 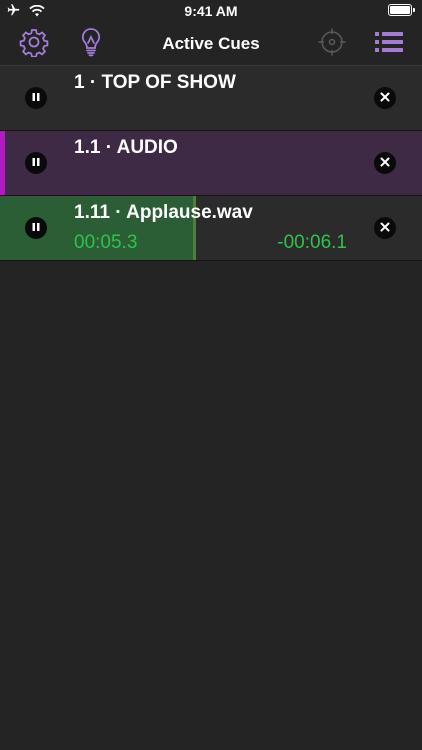 I want to click on status-bar: 9:41 AM, so click(x=211, y=11).